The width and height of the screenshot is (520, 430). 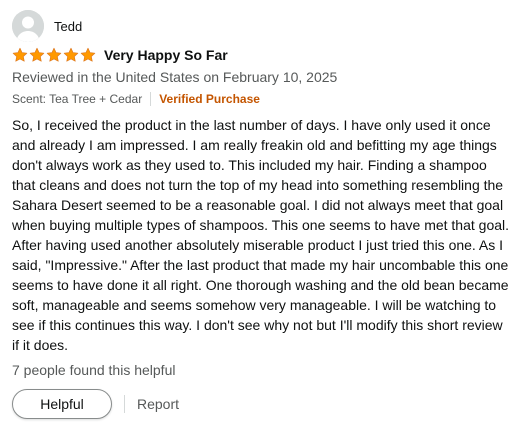 I want to click on star-rating, so click(x=54, y=55).